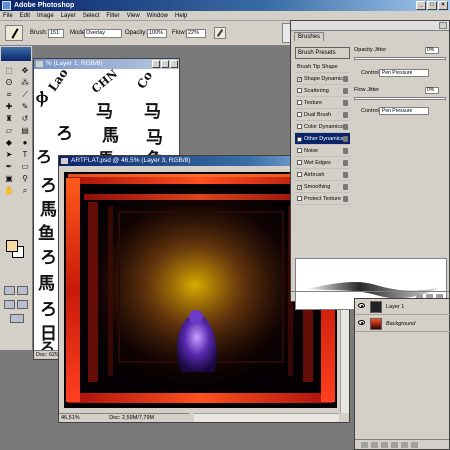  I want to click on pen-tool-icon: ✒, so click(9, 166).